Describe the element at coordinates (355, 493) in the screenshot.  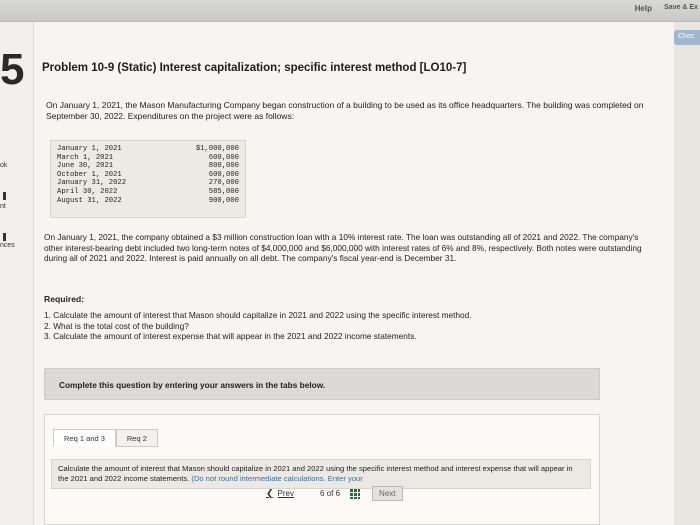
I see `grid-icon` at that location.